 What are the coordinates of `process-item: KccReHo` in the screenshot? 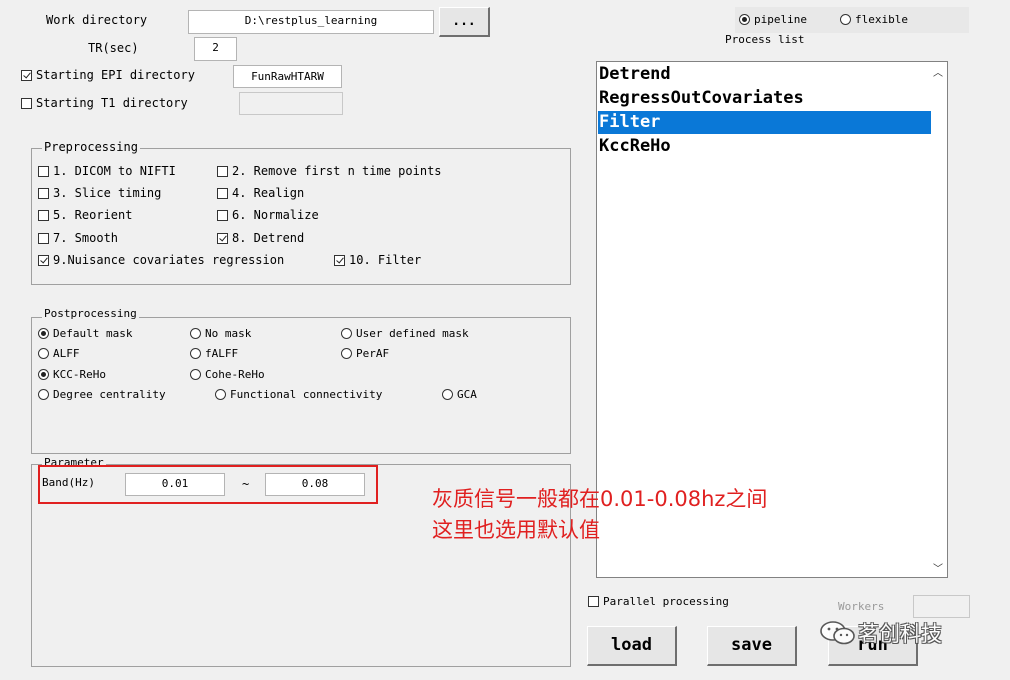 It's located at (764, 146).